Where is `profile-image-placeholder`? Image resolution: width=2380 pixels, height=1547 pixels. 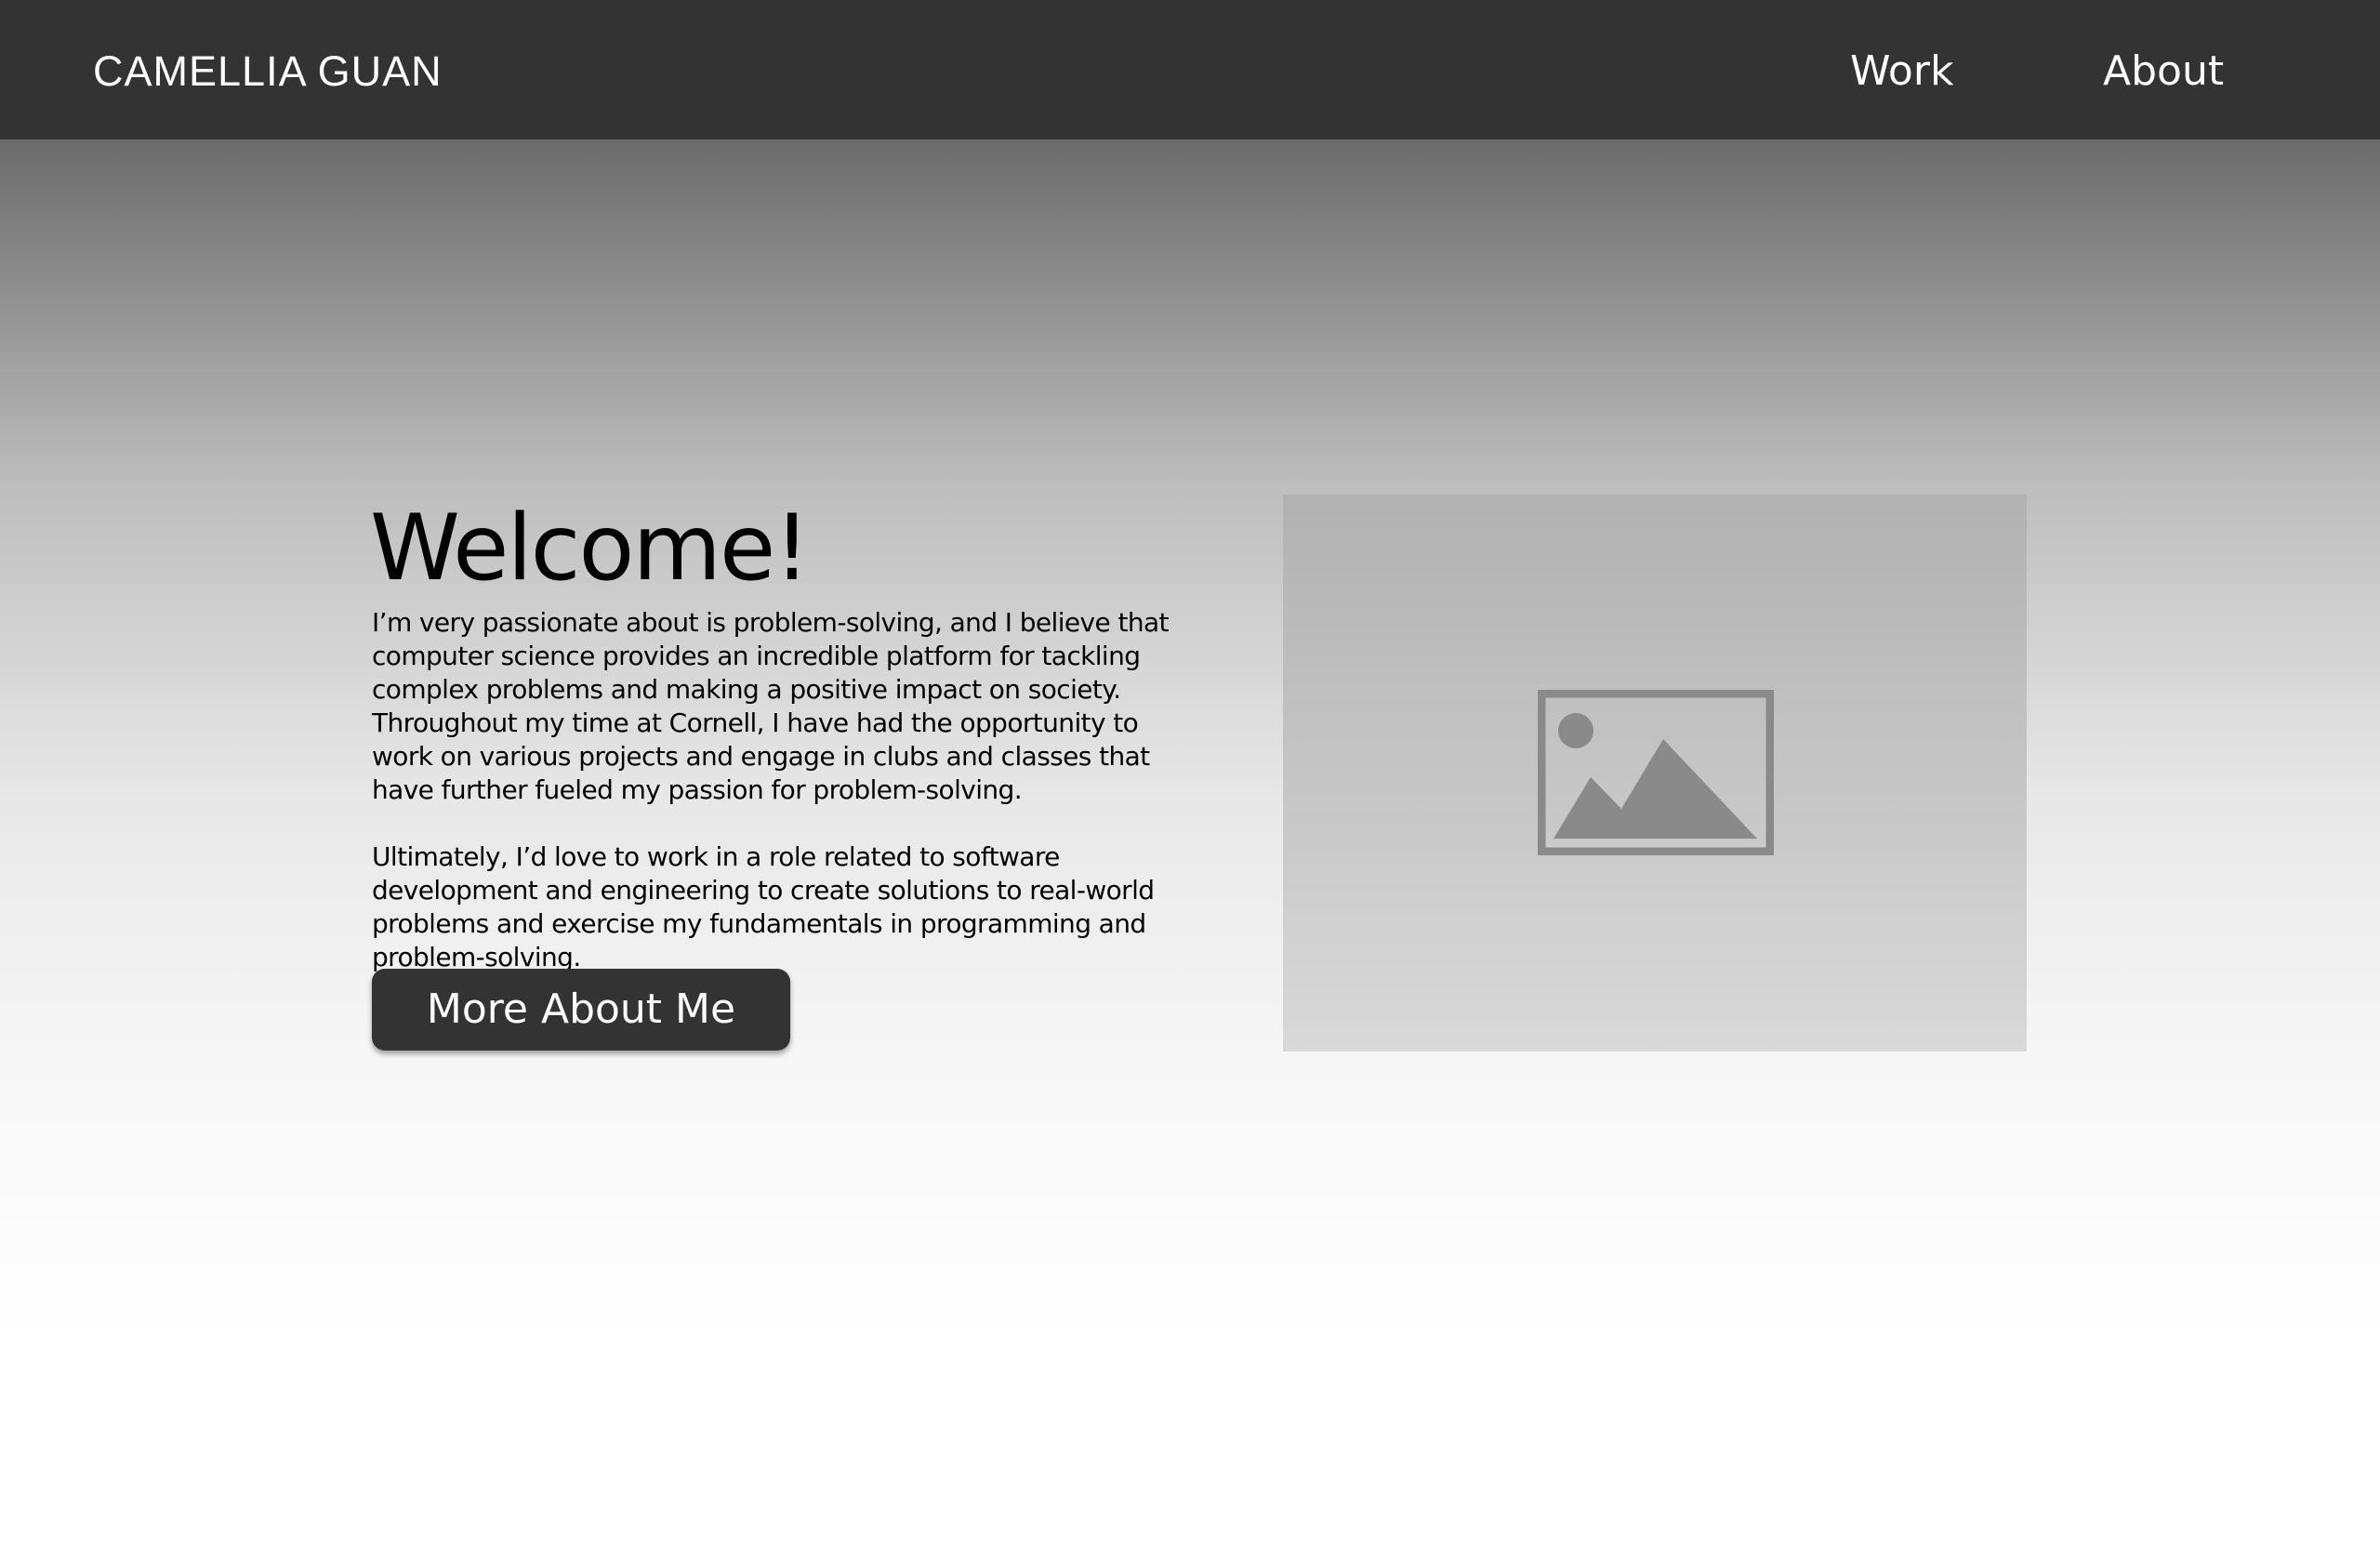
profile-image-placeholder is located at coordinates (1655, 773).